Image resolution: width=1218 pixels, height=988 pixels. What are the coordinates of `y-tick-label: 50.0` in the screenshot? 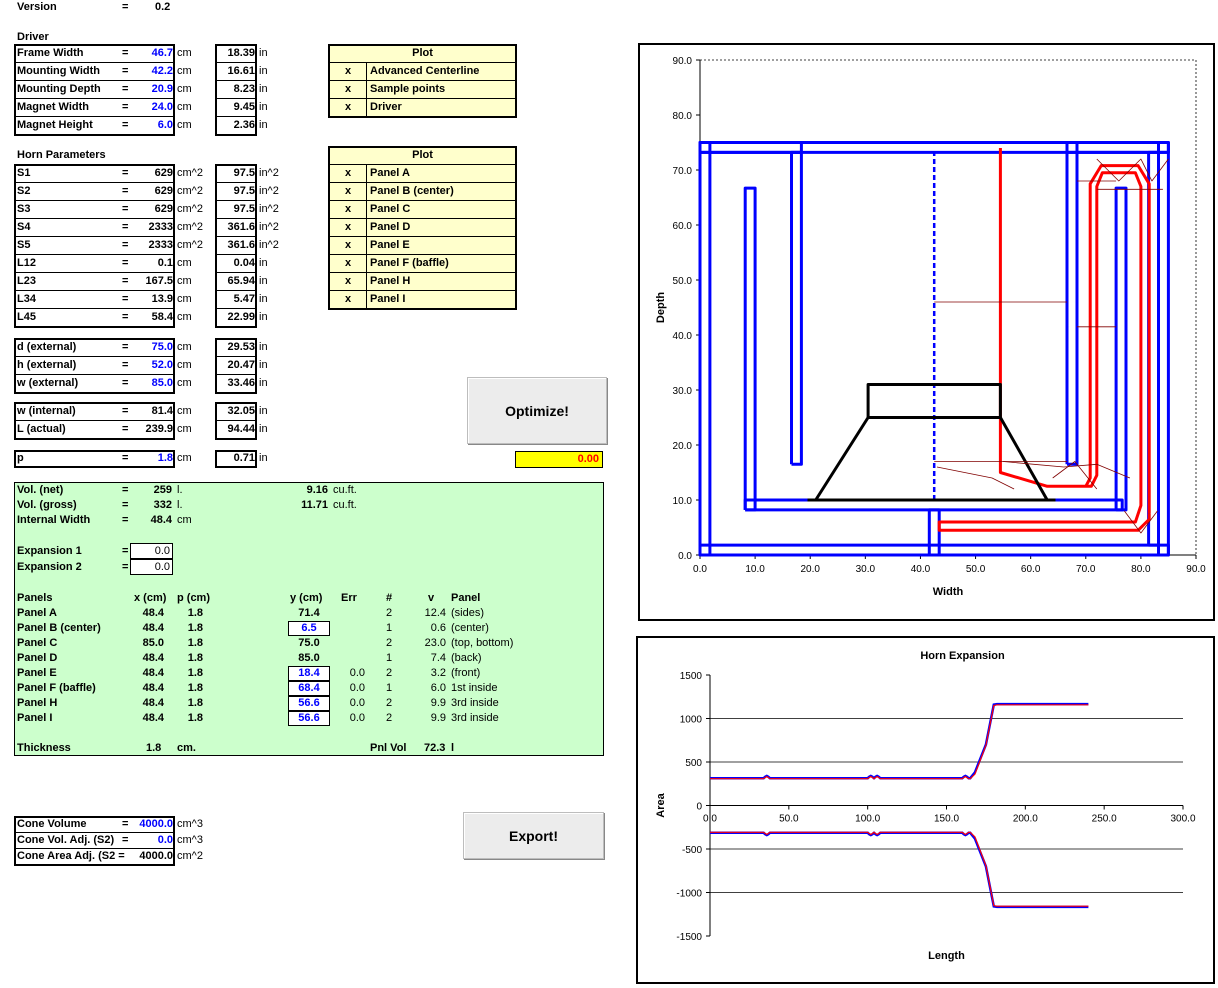 It's located at (683, 281).